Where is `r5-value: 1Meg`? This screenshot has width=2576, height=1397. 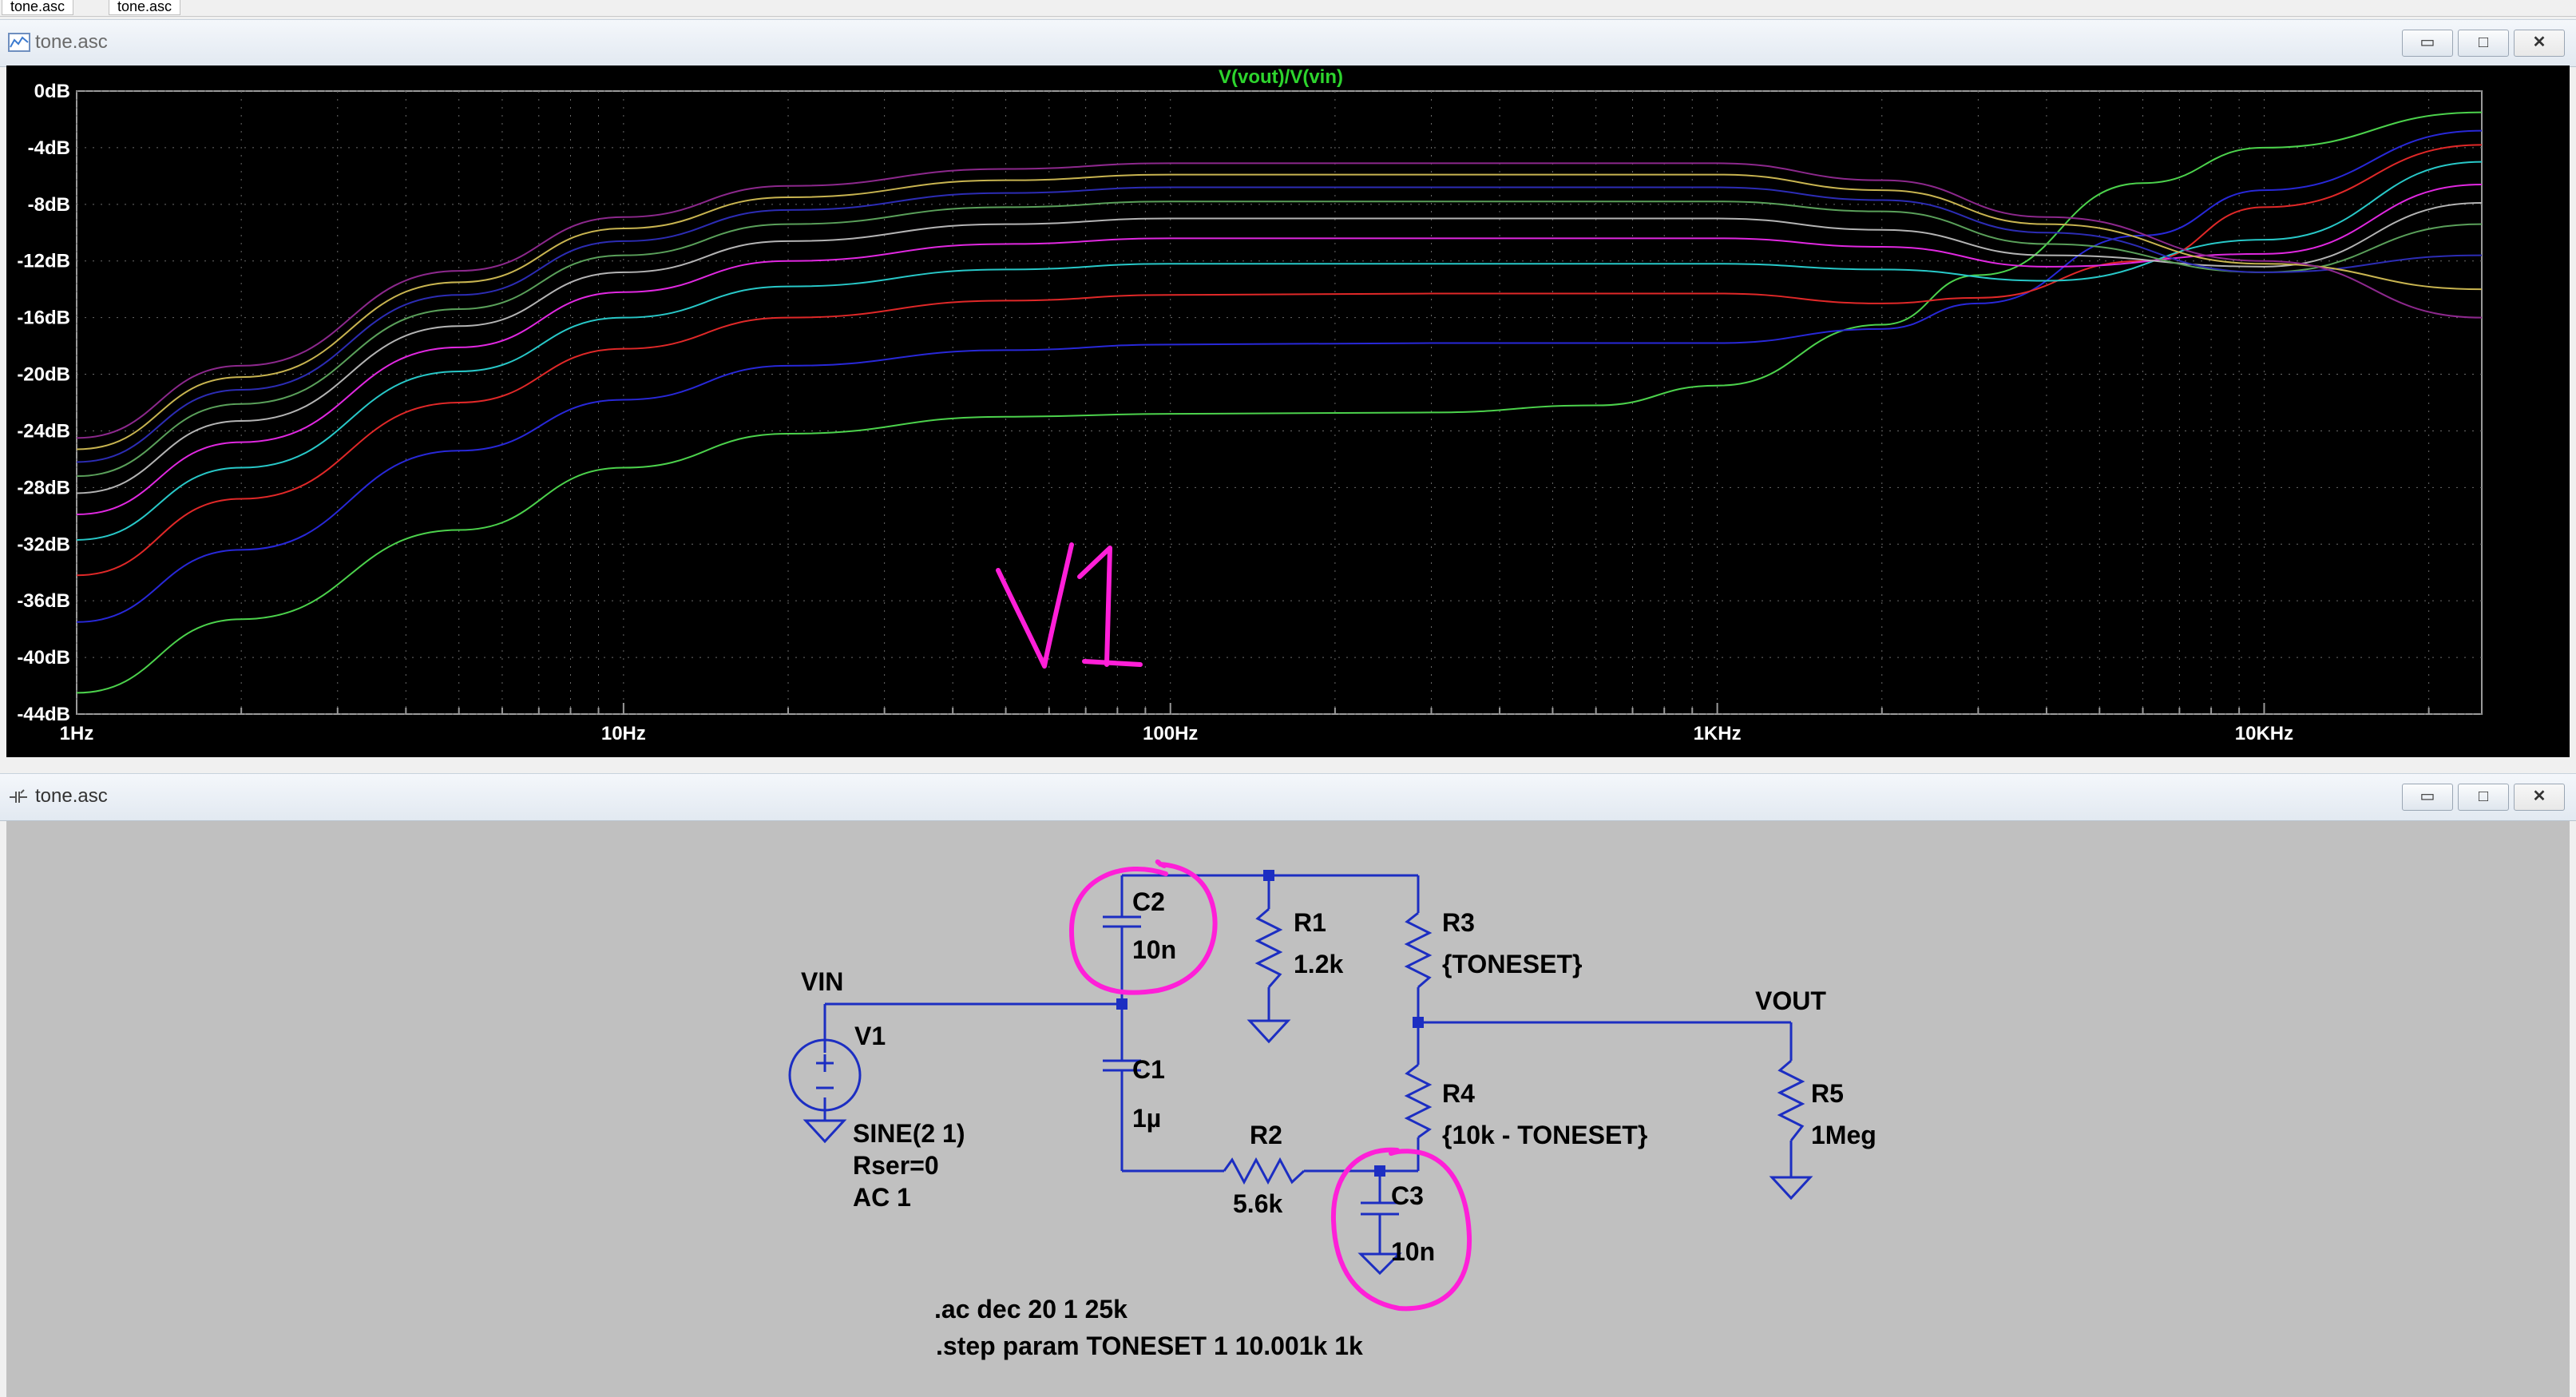 r5-value: 1Meg is located at coordinates (1844, 1135).